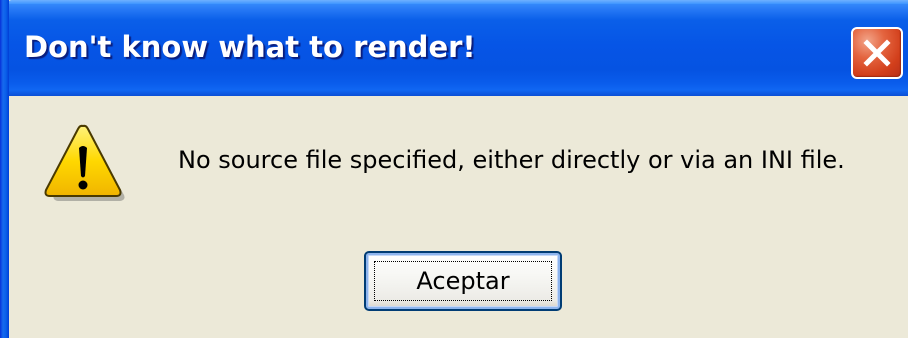  I want to click on warning-icon, so click(84, 162).